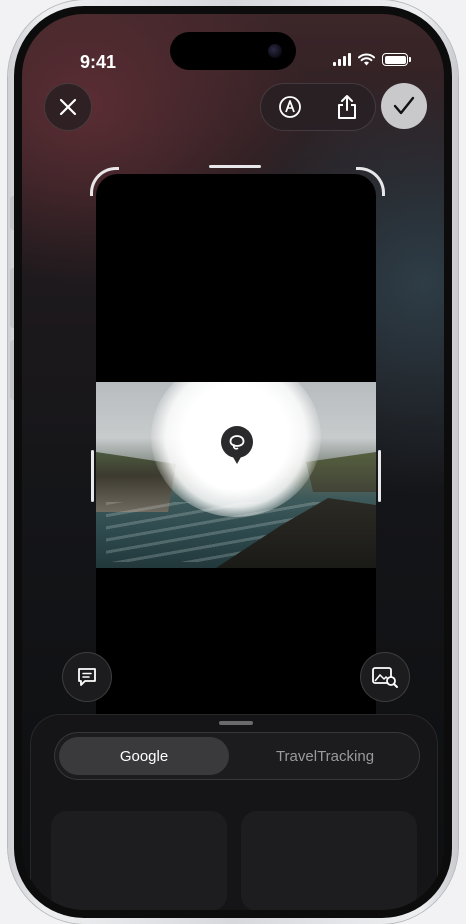 The width and height of the screenshot is (466, 924). Describe the element at coordinates (396, 59) in the screenshot. I see `battery-icon` at that location.